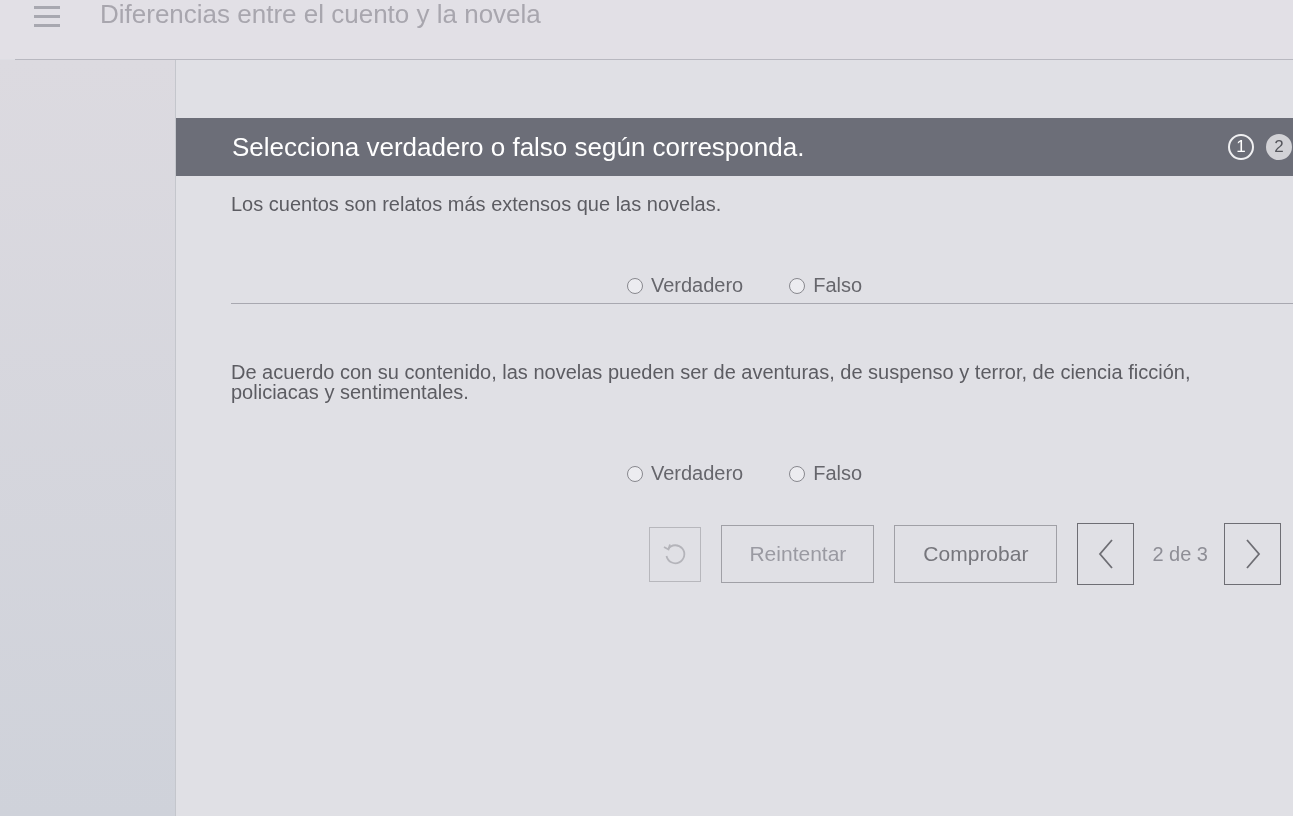 The height and width of the screenshot is (816, 1293). Describe the element at coordinates (477, 204) in the screenshot. I see `question-text: Los cuentos son relatos más extensos que las novelas.` at that location.